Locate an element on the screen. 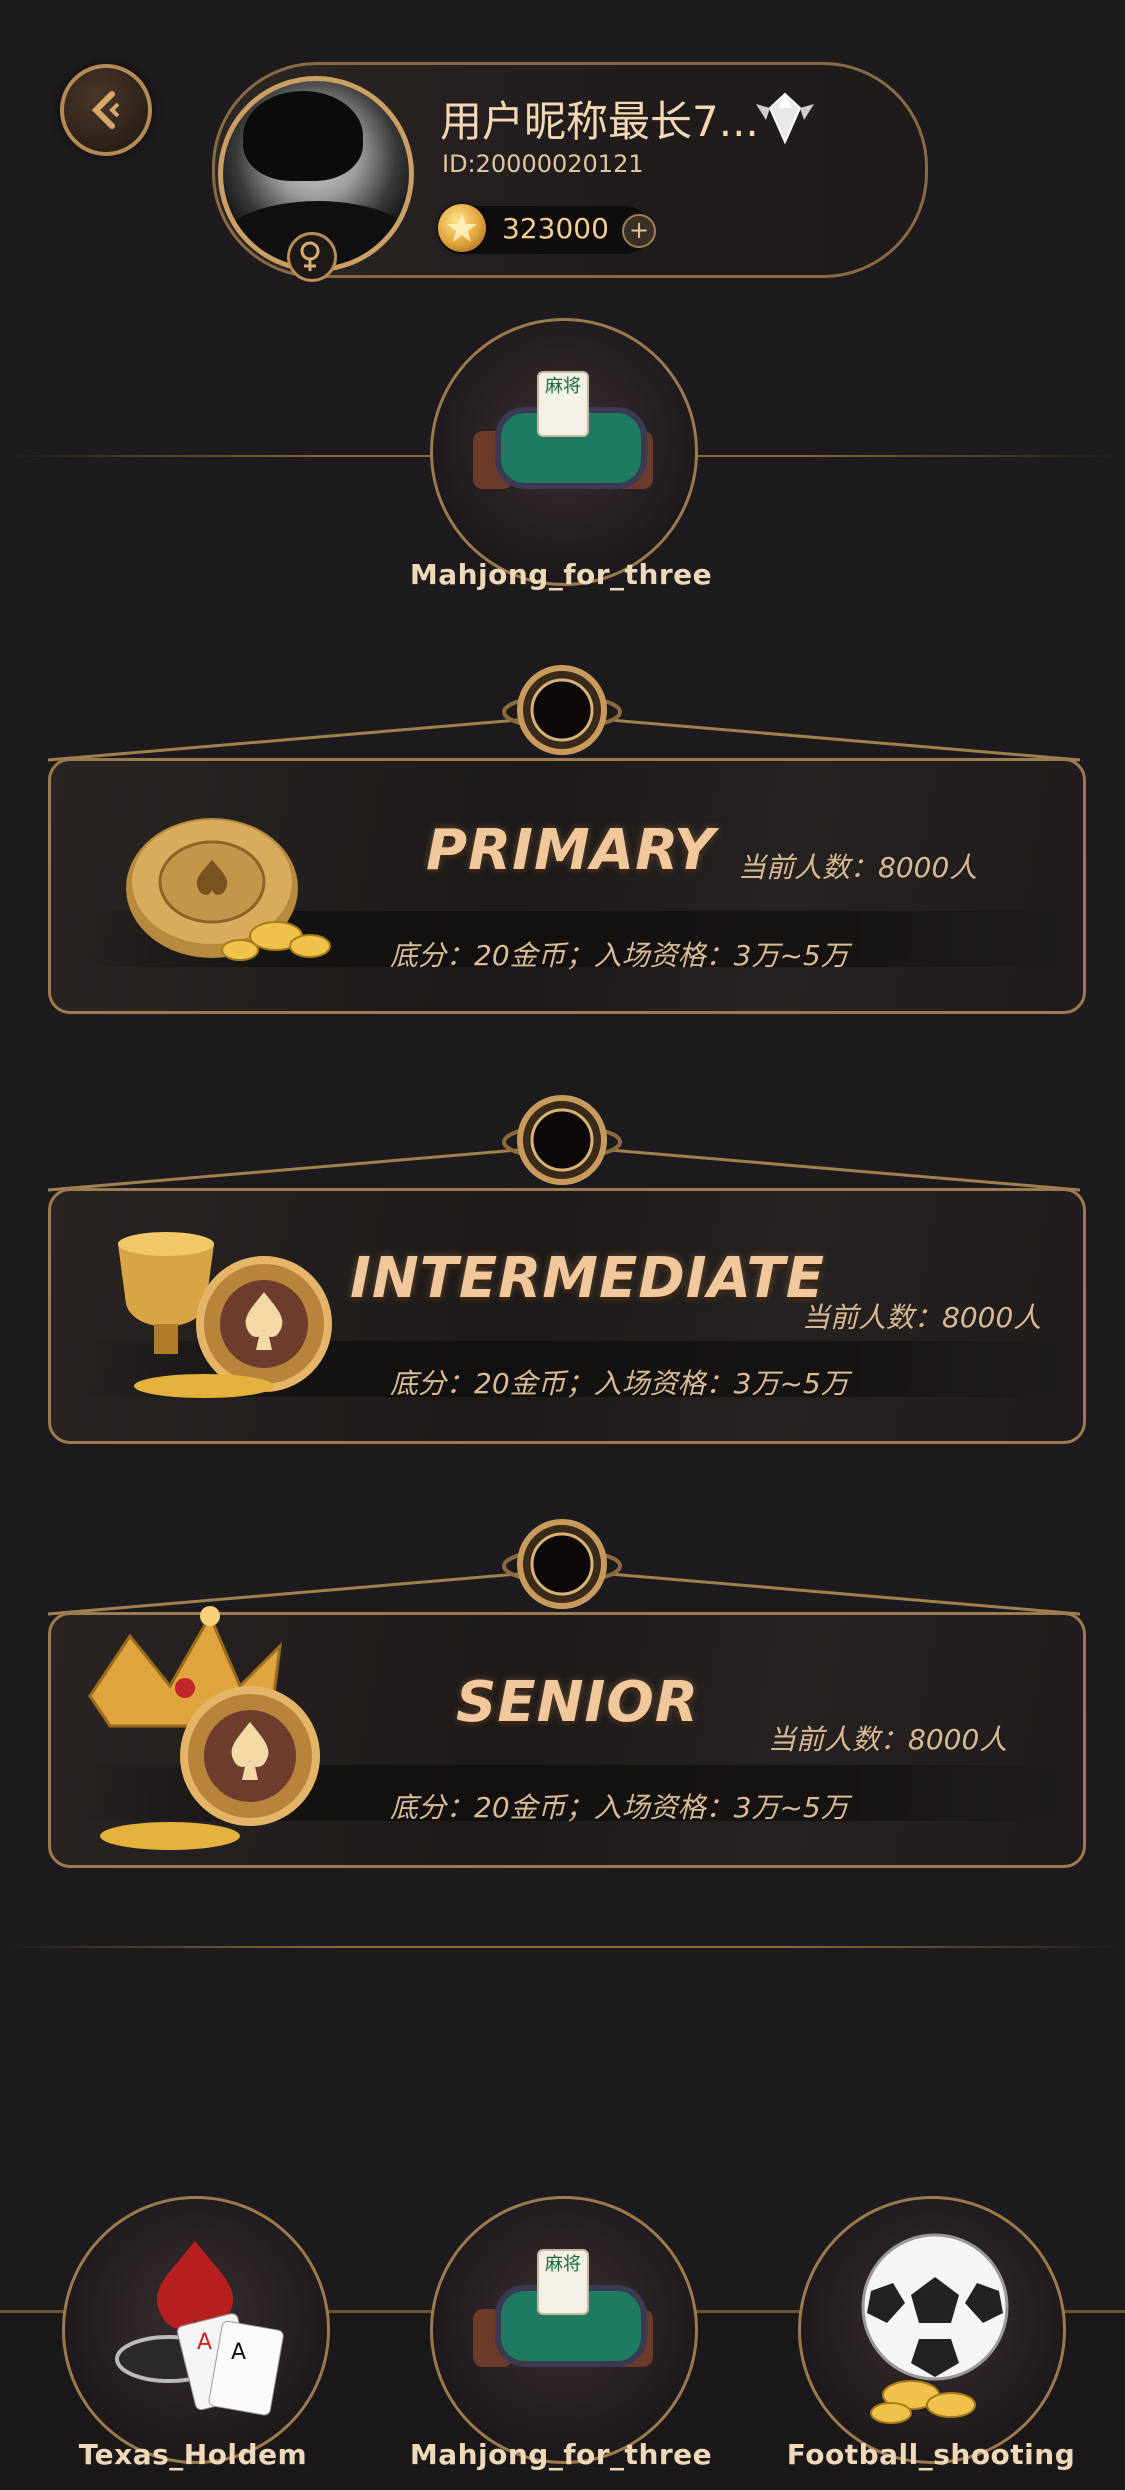  soccer-ball-icon is located at coordinates (935, 2328).